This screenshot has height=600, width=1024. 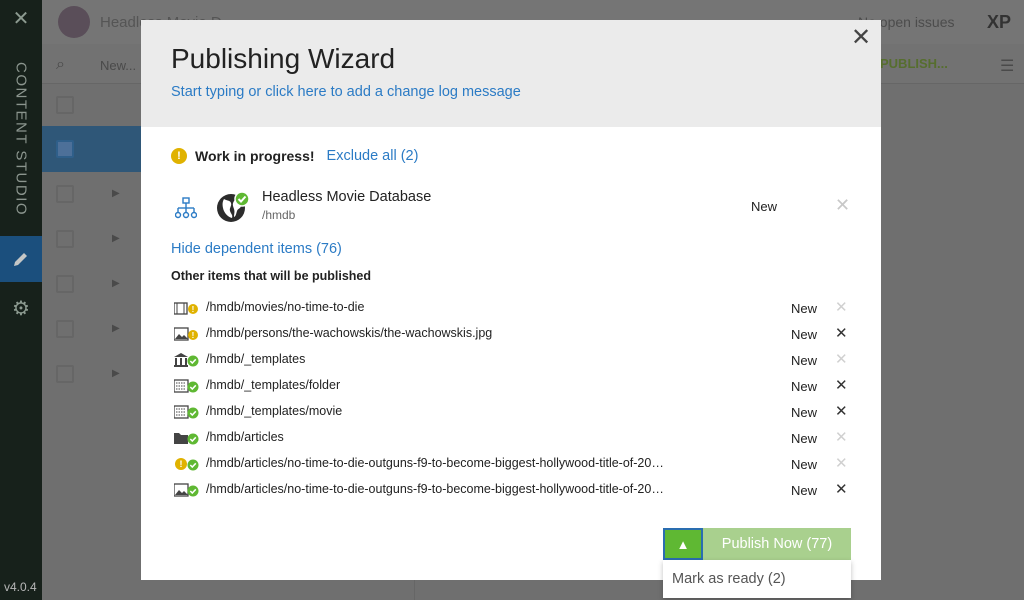 I want to click on templates-icon, so click(x=187, y=360).